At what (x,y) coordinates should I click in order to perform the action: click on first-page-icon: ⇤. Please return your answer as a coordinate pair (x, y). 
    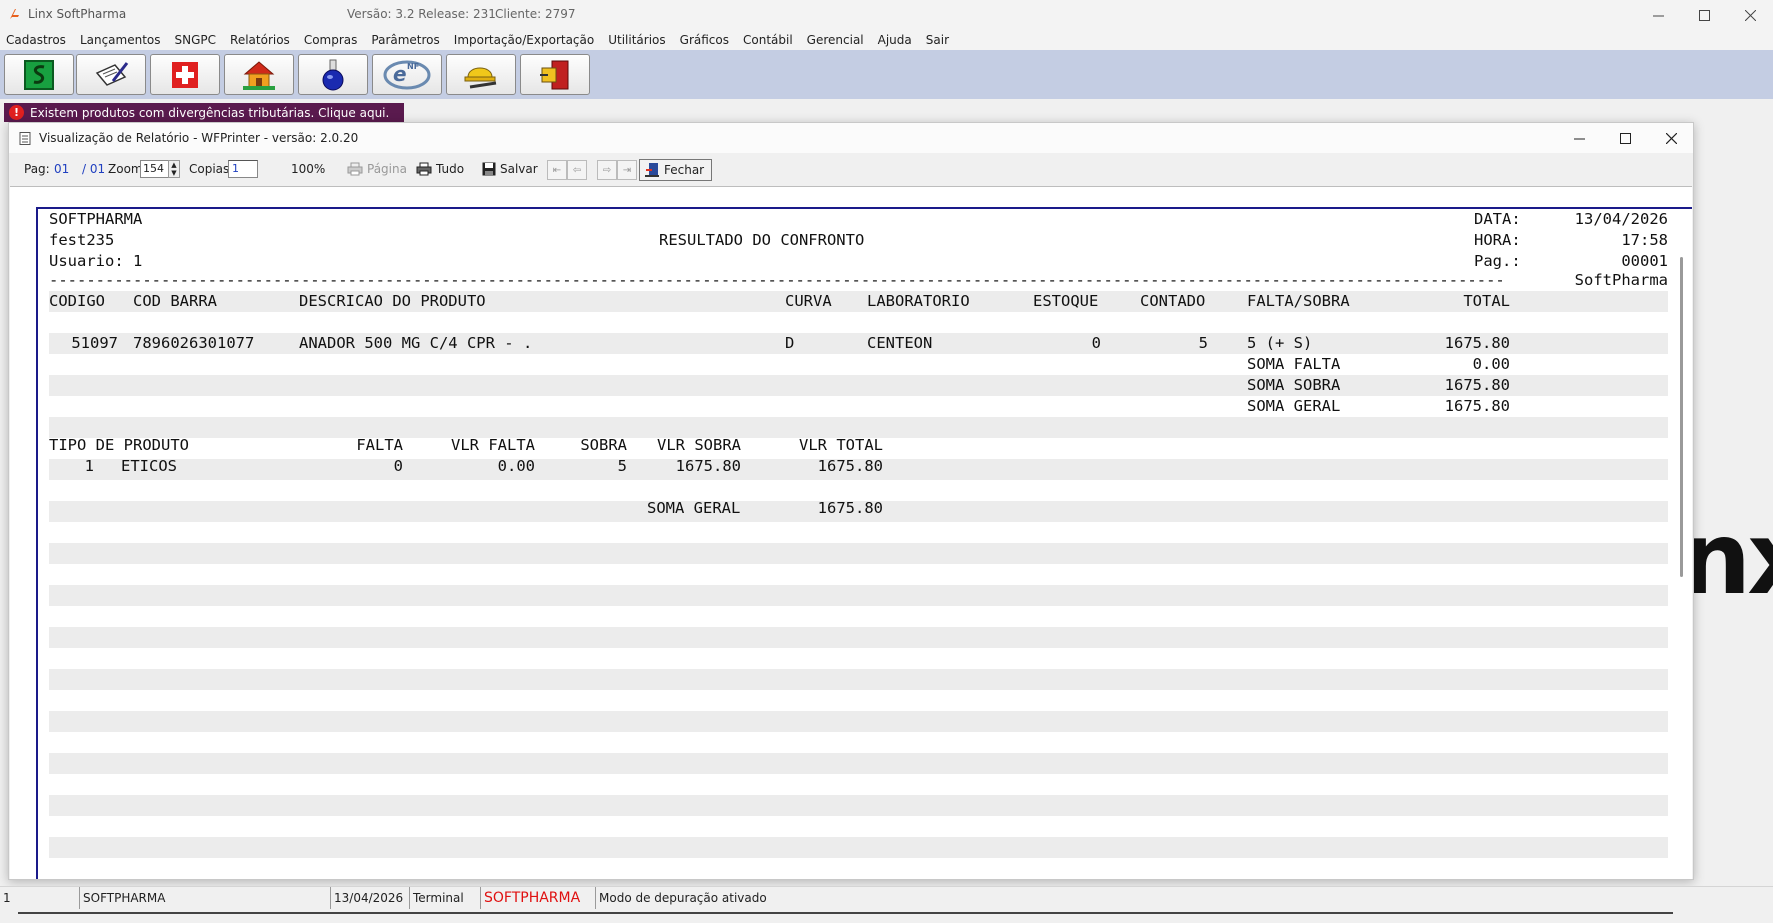
    Looking at the image, I should click on (557, 170).